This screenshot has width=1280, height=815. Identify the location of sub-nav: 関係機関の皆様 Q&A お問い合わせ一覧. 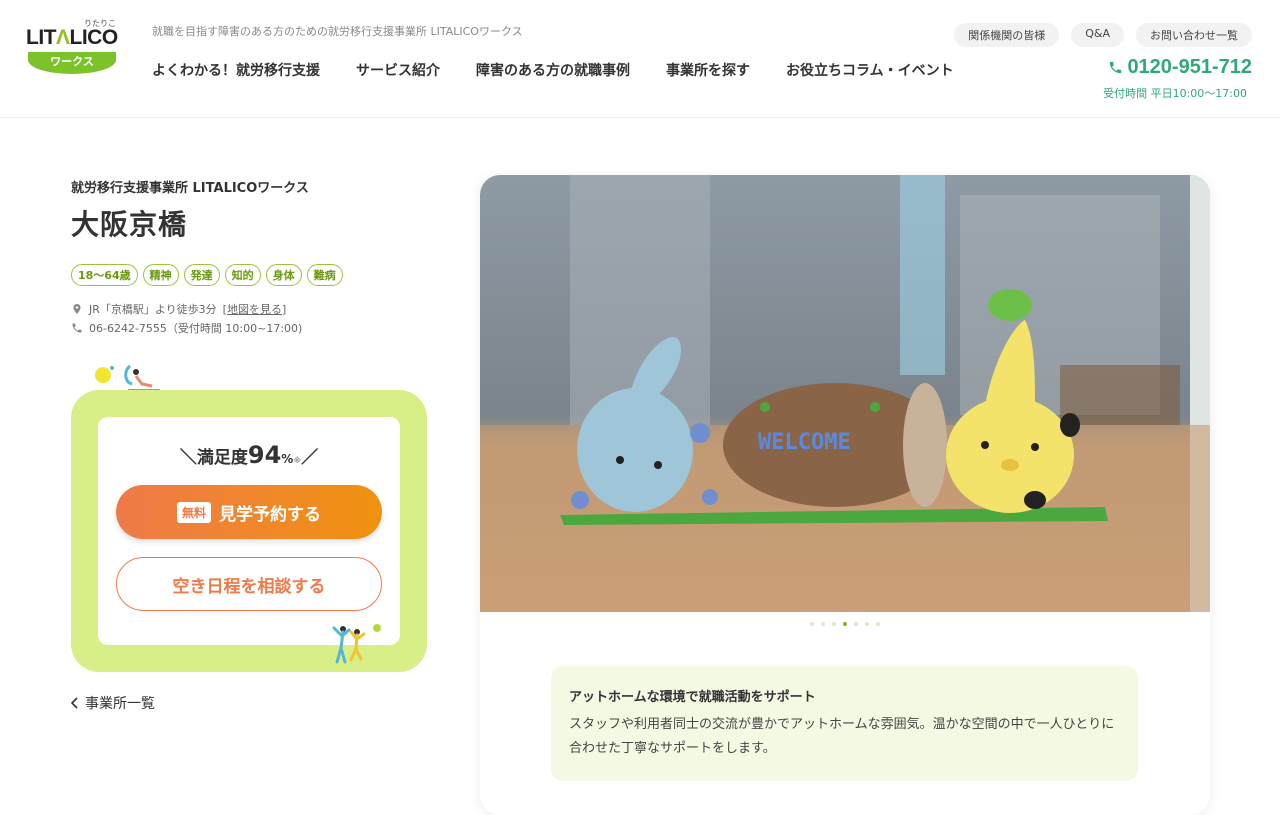
(1103, 35).